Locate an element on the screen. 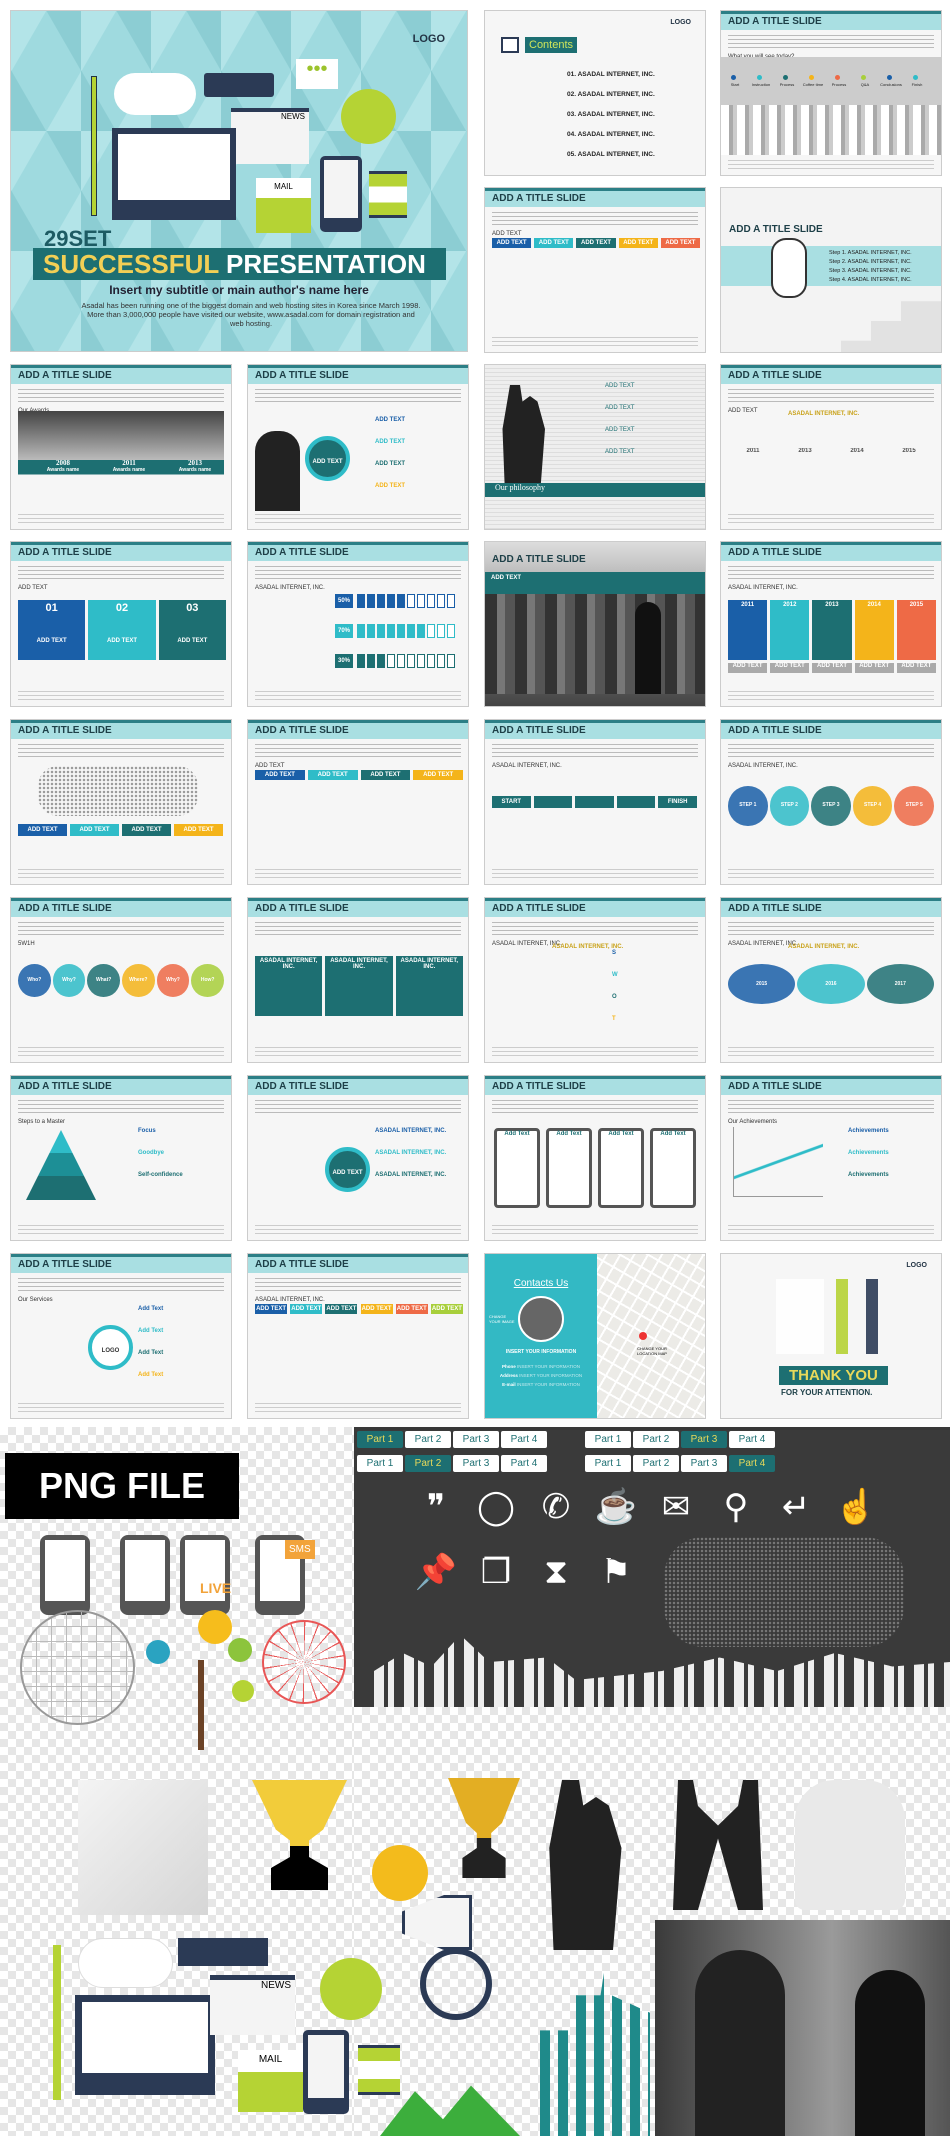 The width and height of the screenshot is (950, 2136). box-label: ADD TEXT is located at coordinates (790, 668).